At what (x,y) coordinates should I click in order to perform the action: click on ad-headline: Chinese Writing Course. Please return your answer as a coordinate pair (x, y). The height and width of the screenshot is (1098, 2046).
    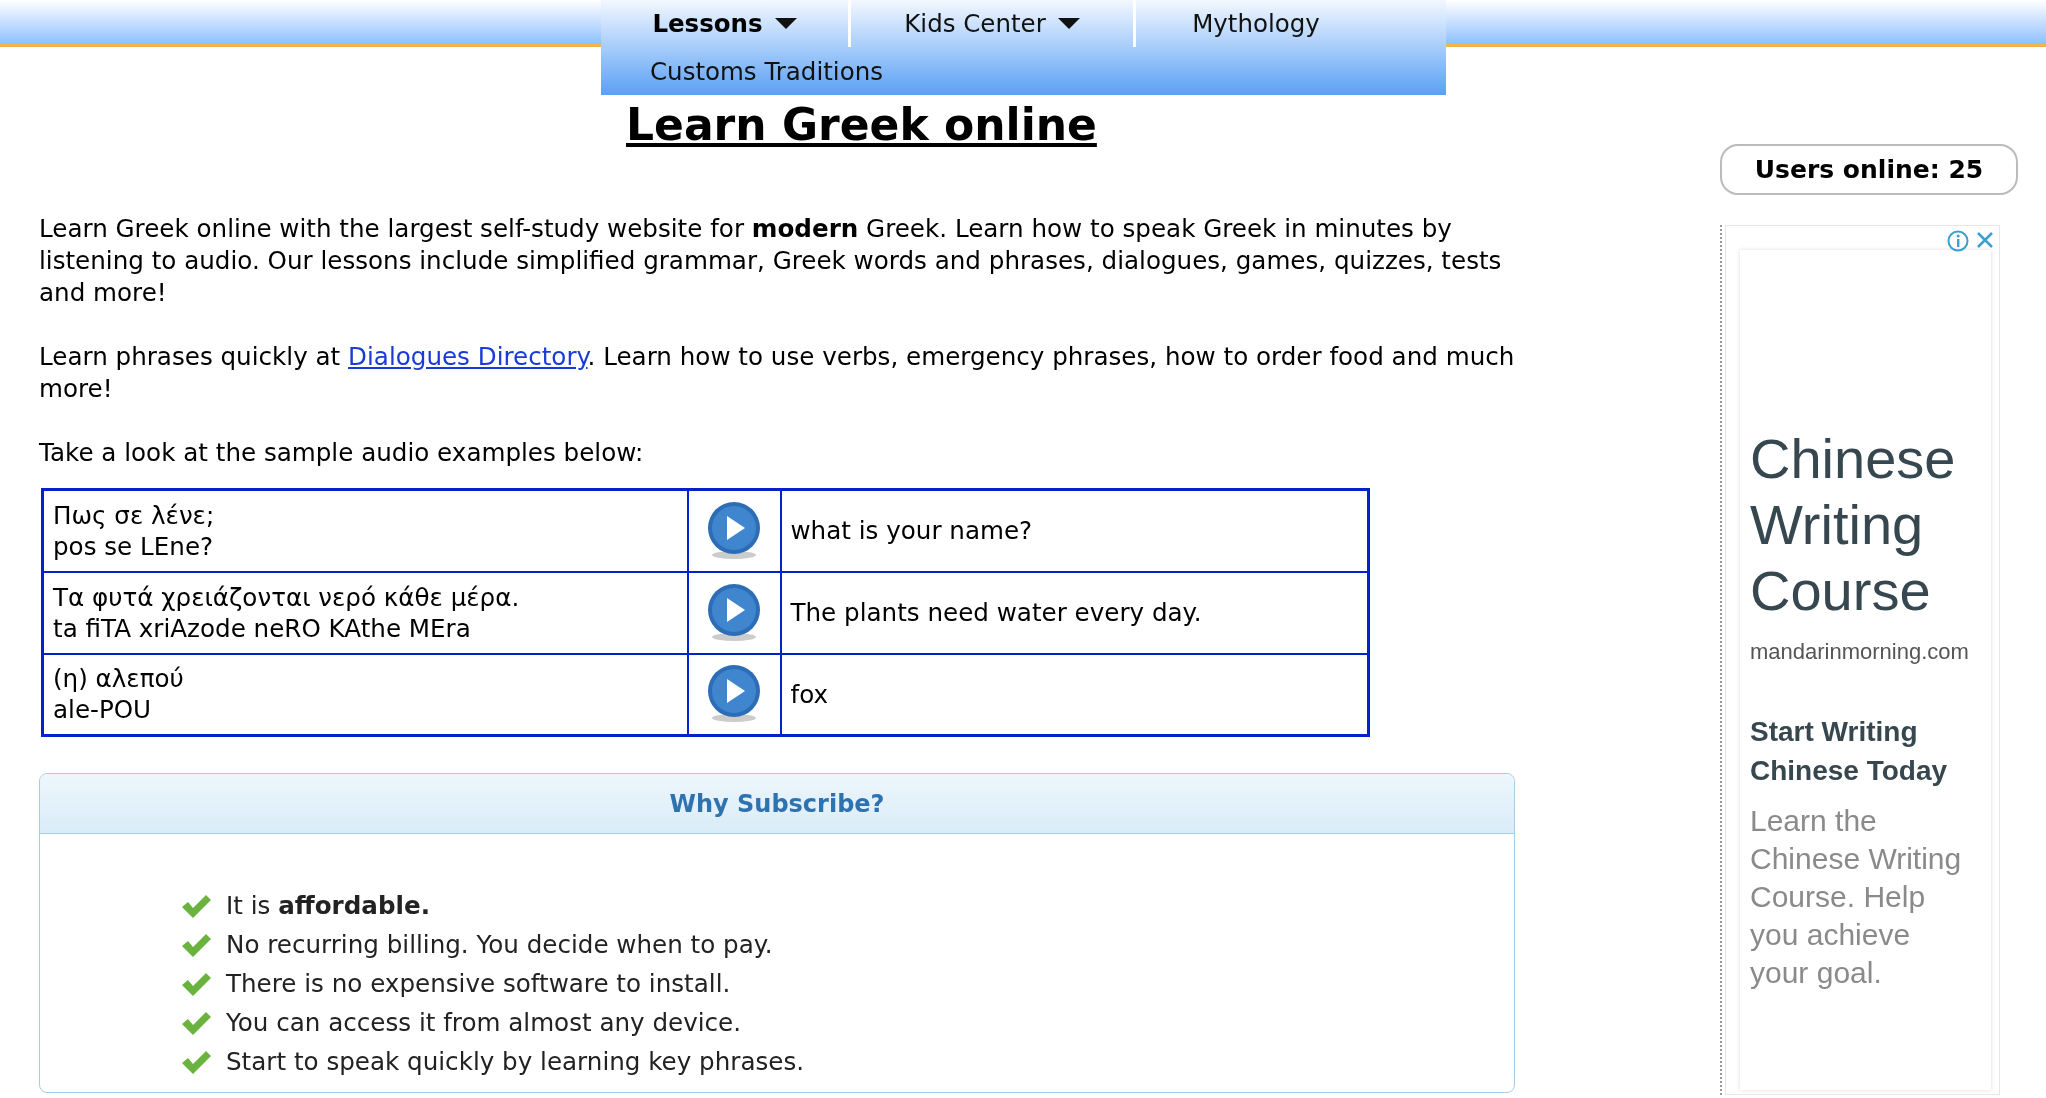
    Looking at the image, I should click on (1870, 525).